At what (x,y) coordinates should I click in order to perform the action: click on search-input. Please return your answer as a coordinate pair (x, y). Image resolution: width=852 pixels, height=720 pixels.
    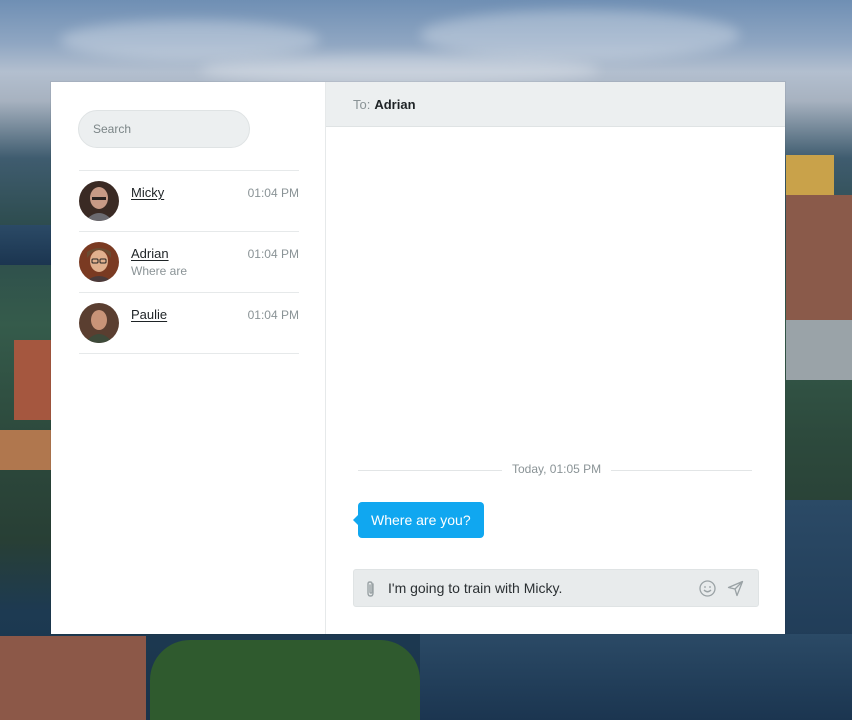
    Looking at the image, I should click on (164, 129).